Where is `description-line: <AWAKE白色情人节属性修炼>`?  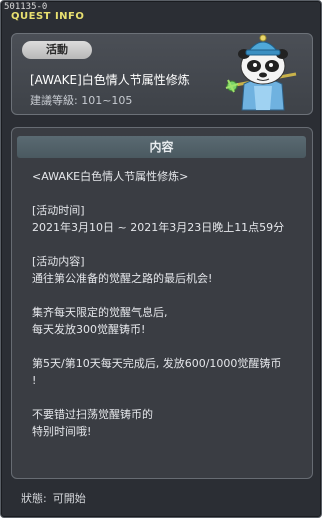 description-line: <AWAKE白色情人节属性修炼> is located at coordinates (110, 176).